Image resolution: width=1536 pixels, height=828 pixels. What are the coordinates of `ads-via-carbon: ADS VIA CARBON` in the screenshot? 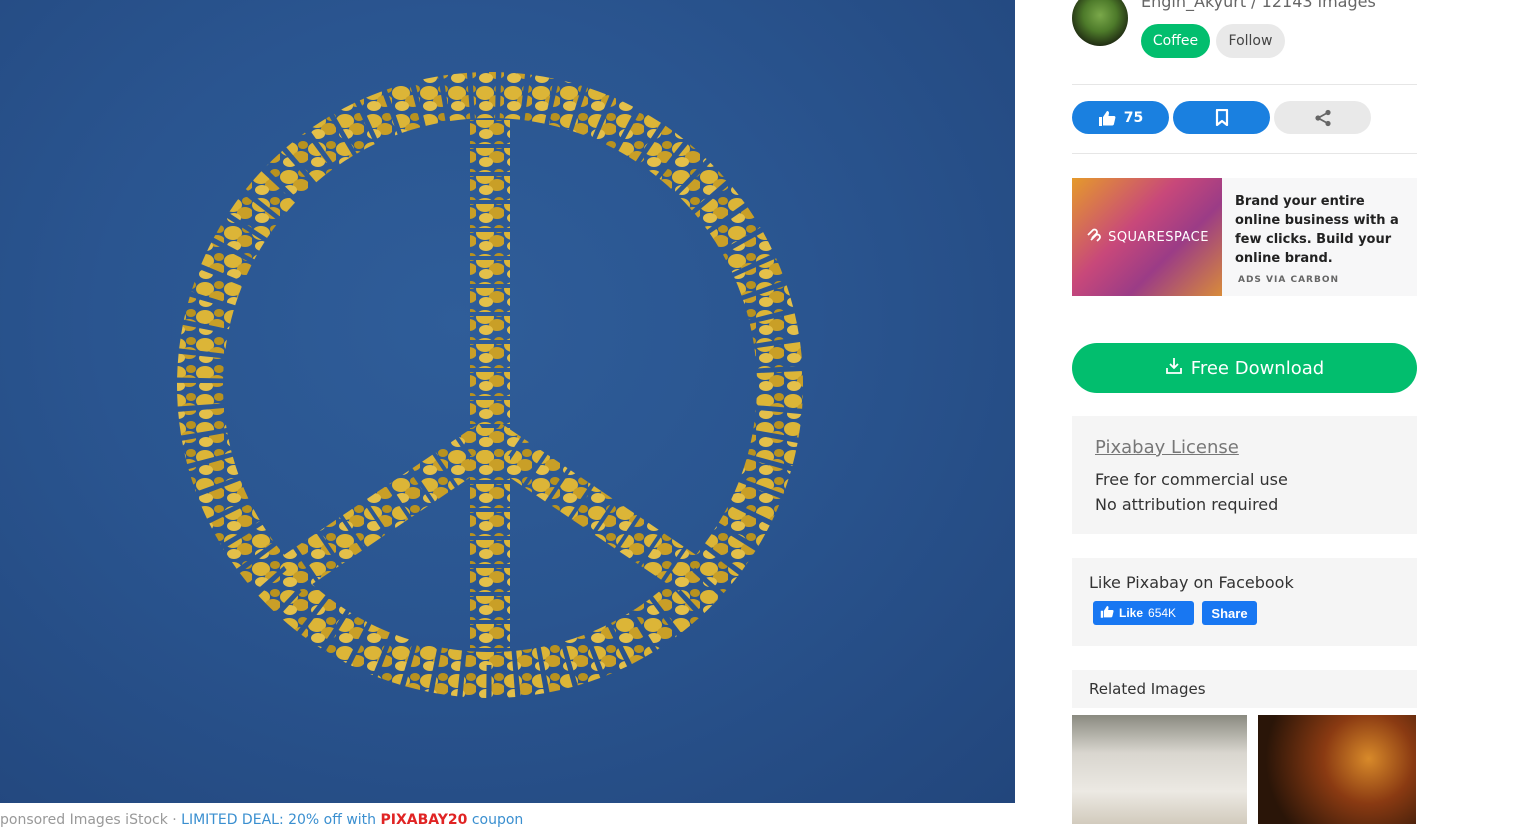 It's located at (1288, 280).